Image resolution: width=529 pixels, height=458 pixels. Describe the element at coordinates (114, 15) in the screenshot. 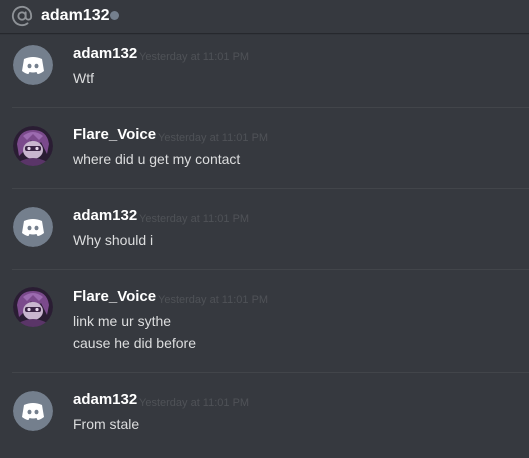

I see `status-indicator` at that location.